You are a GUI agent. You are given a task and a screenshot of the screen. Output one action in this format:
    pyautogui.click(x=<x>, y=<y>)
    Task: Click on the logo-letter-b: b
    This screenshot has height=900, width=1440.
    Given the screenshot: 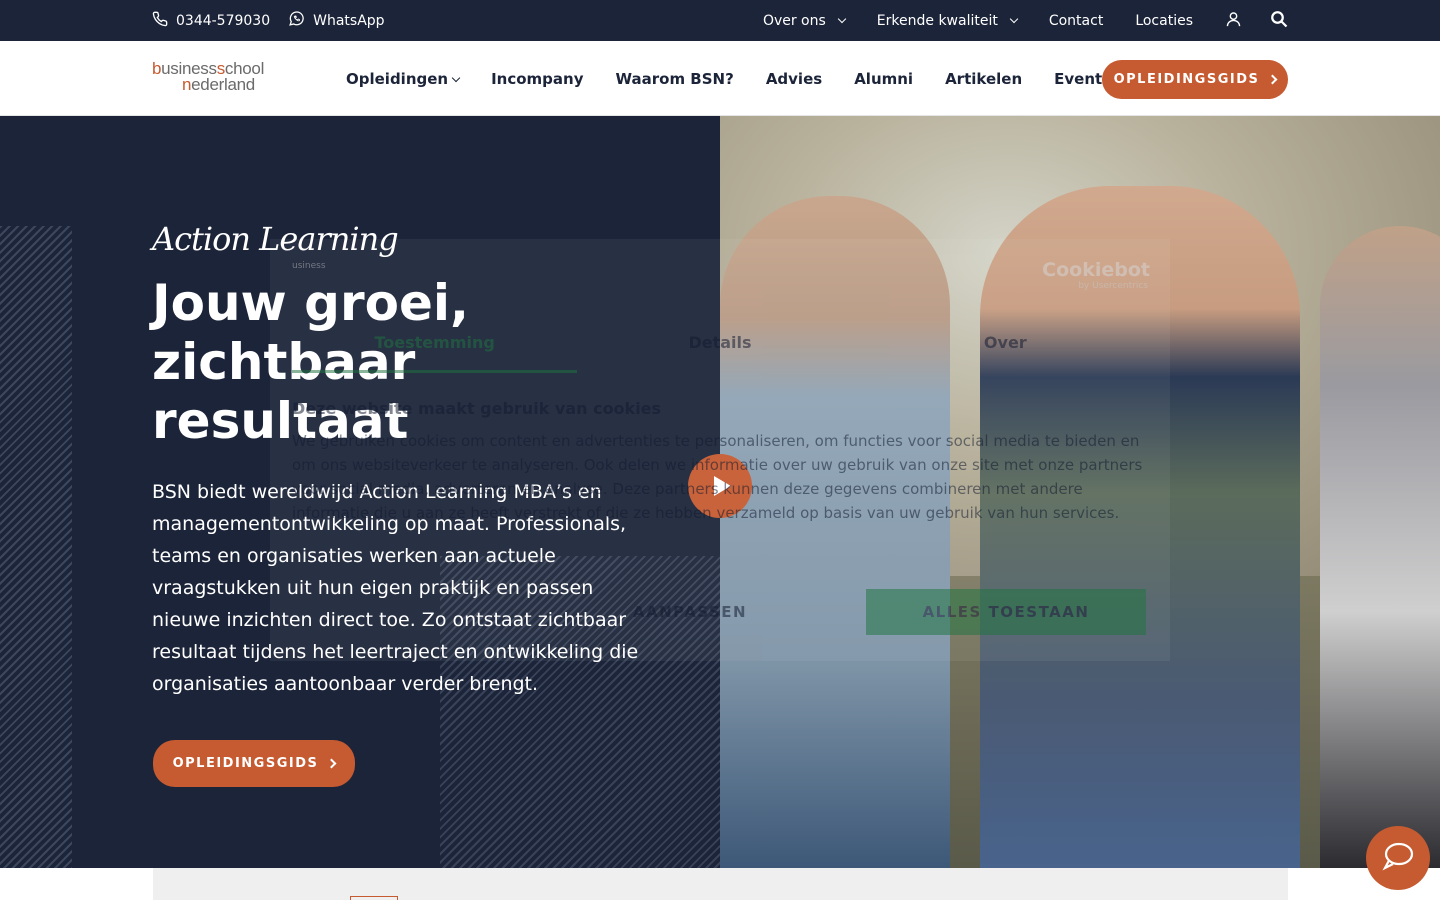 What is the action you would take?
    pyautogui.click(x=157, y=68)
    